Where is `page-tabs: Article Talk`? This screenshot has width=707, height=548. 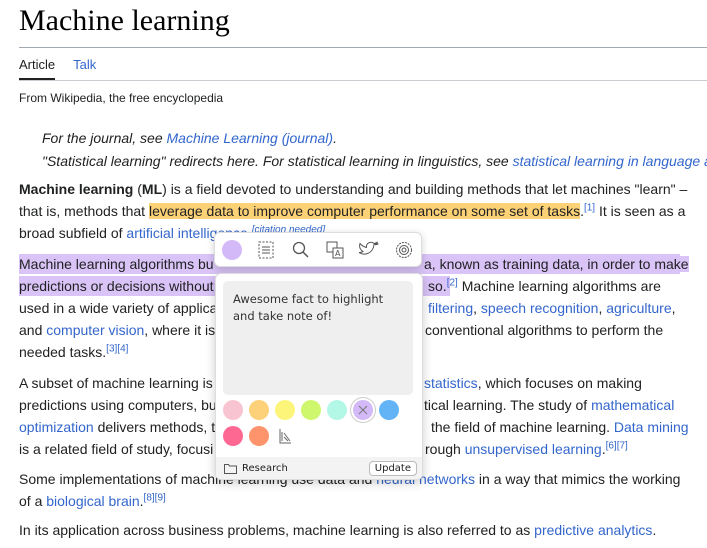
page-tabs: Article Talk is located at coordinates (57, 68).